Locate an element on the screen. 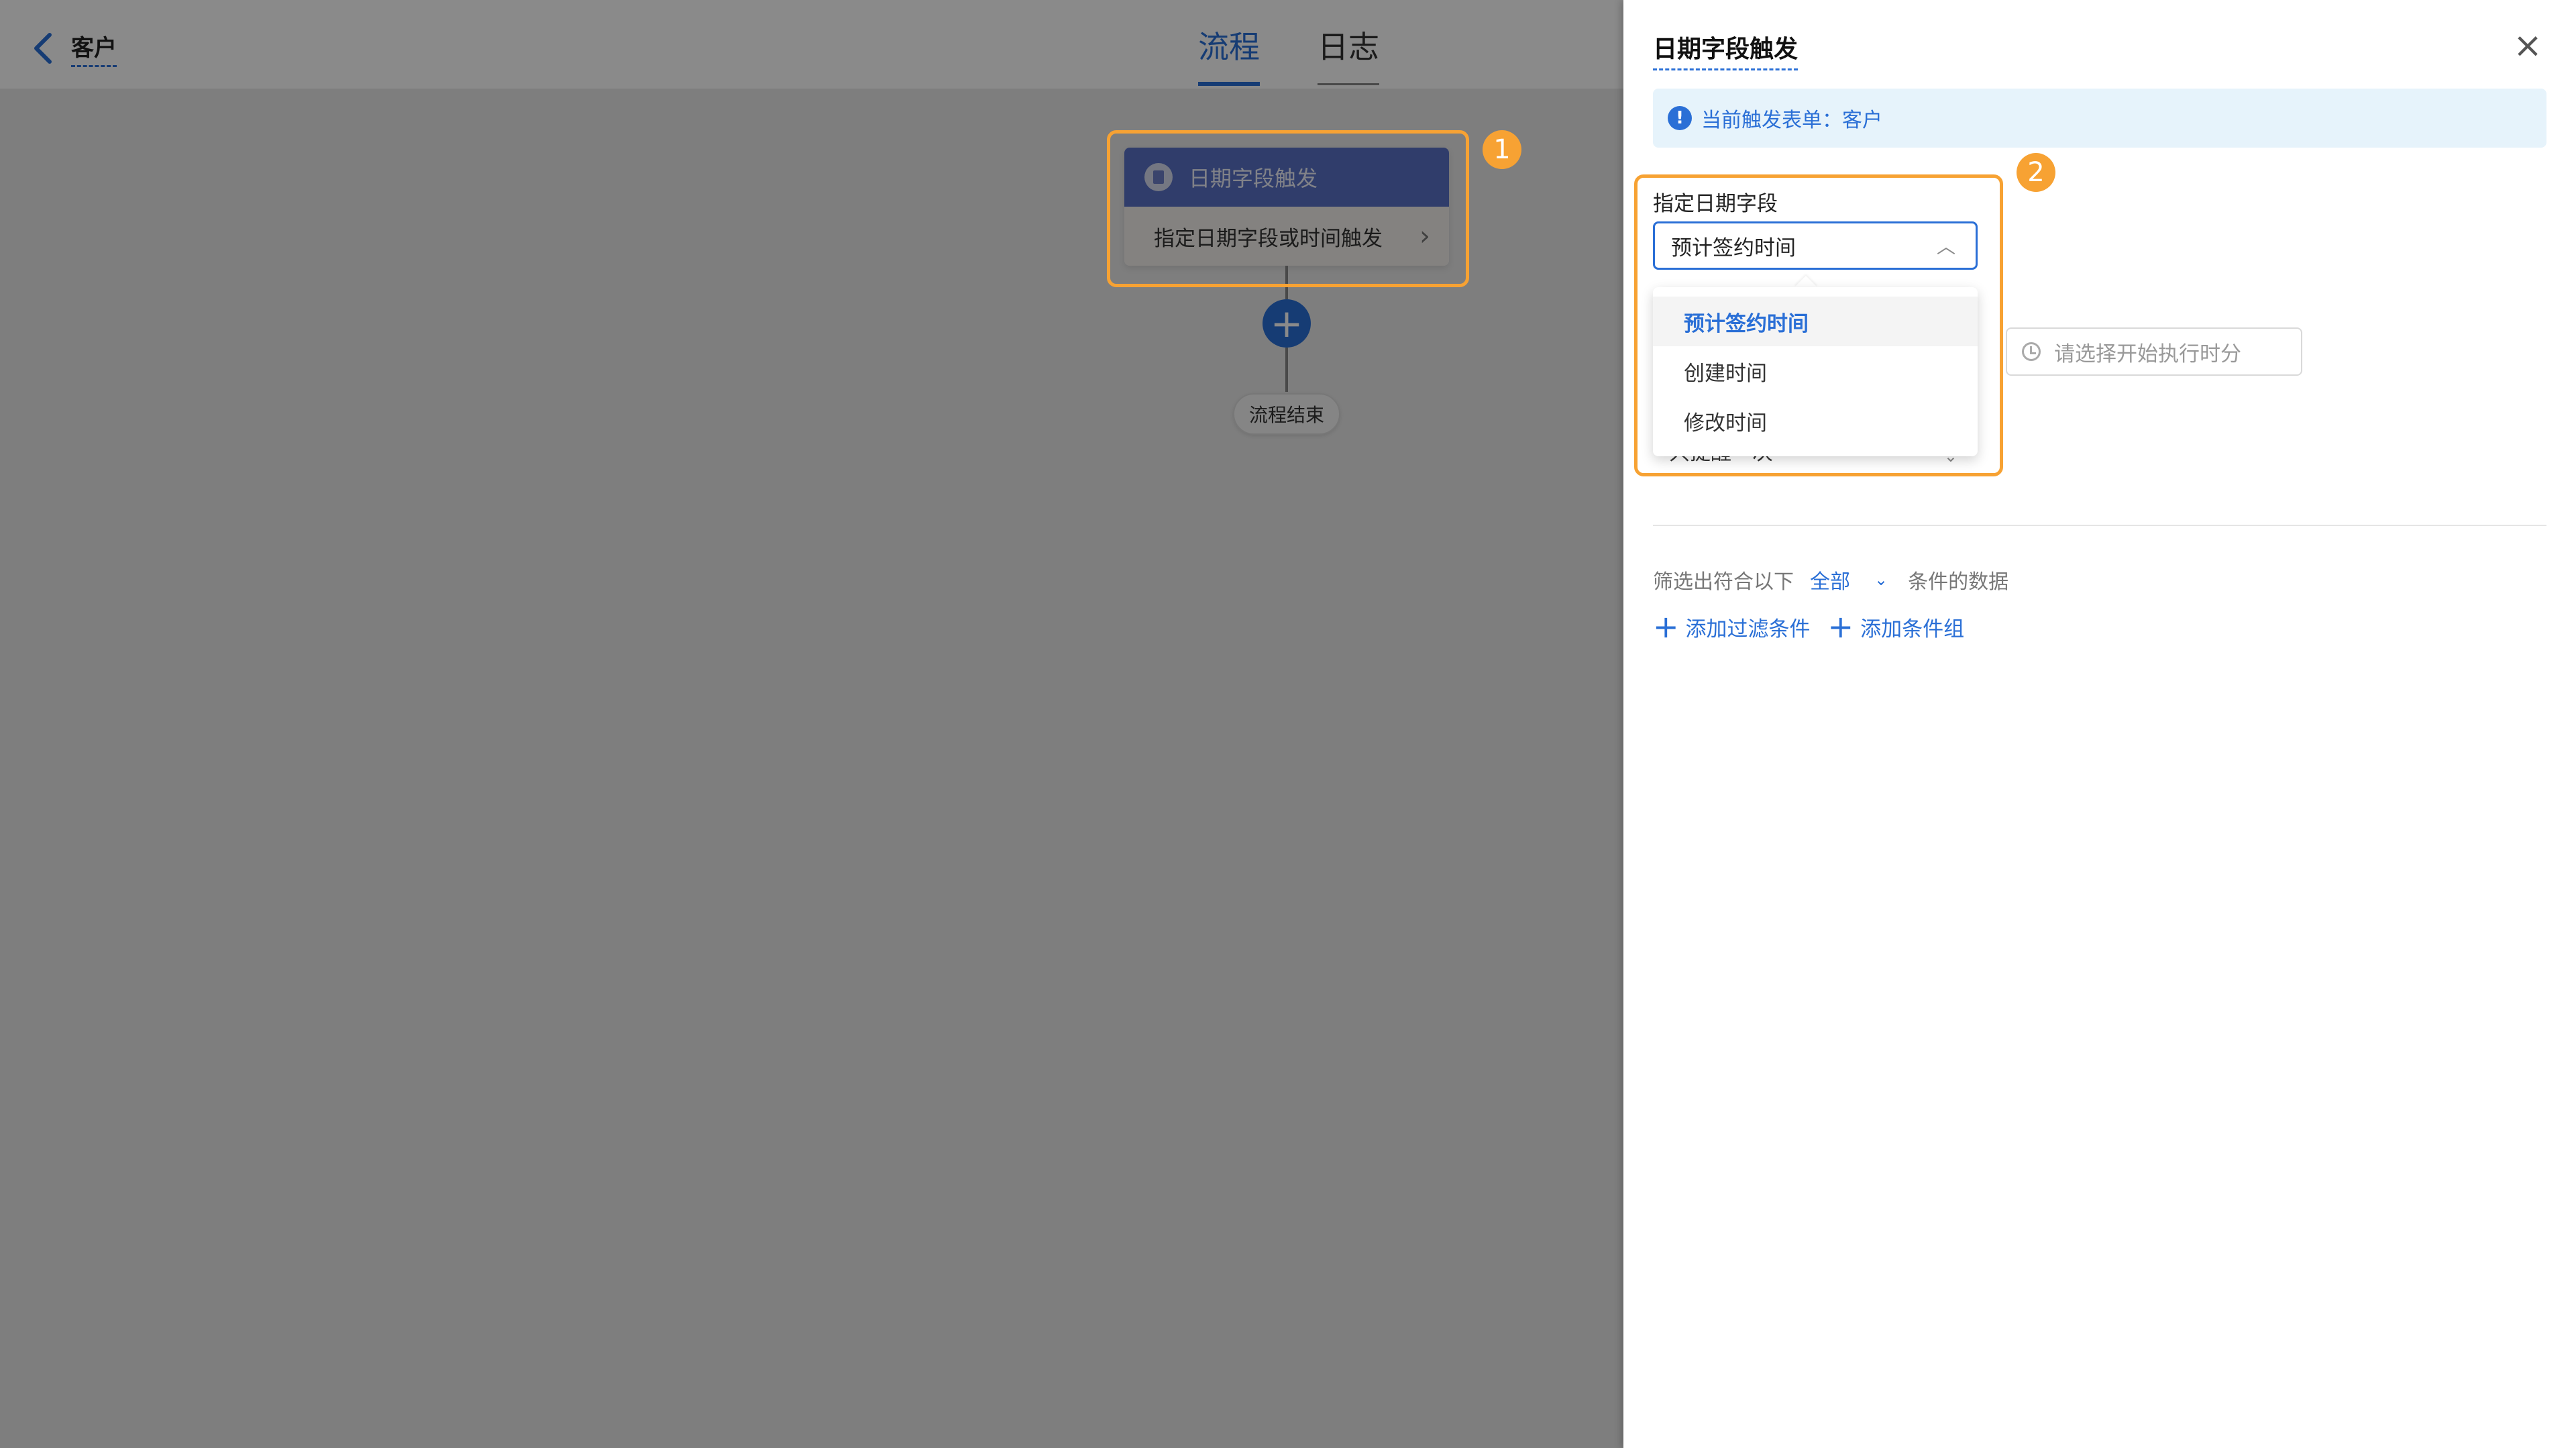 The image size is (2576, 1448). add-filter-label: 添加过滤条件 is located at coordinates (1748, 629).